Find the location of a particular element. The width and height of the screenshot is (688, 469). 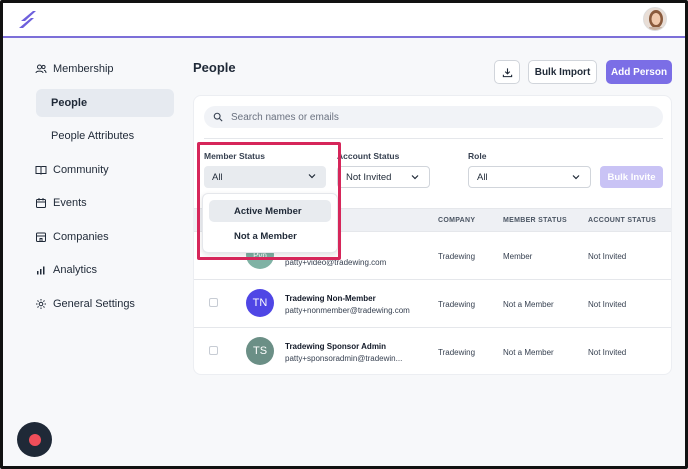

user-avatar is located at coordinates (655, 19).